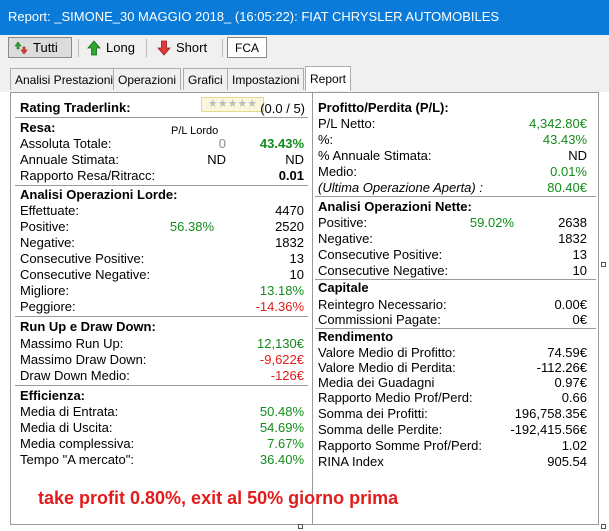 The width and height of the screenshot is (609, 531). Describe the element at coordinates (53, 395) in the screenshot. I see `efficienza-header: Efficienza:` at that location.